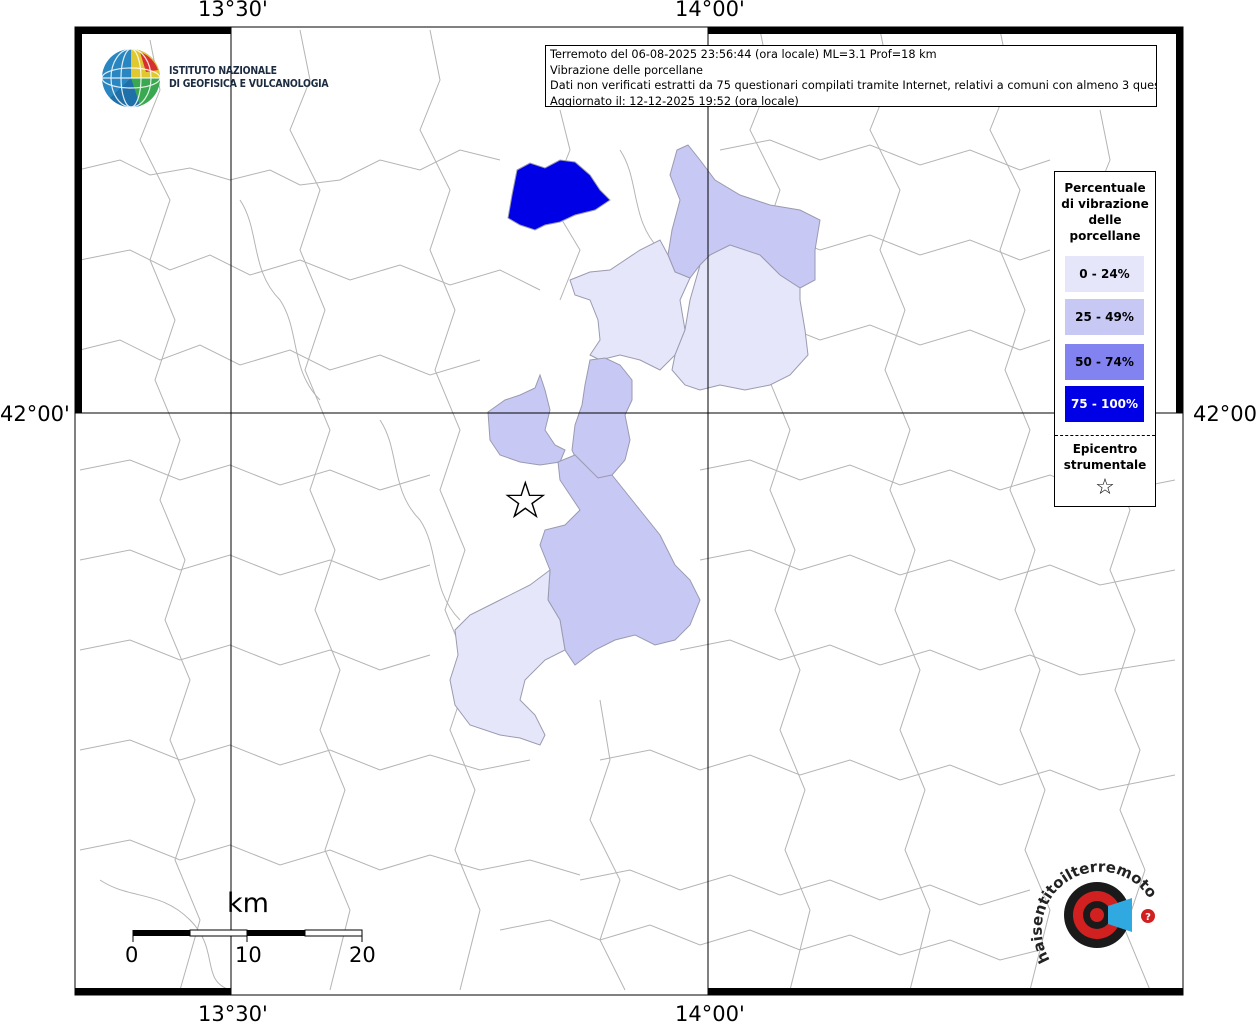 This screenshot has height=1026, width=1257. What do you see at coordinates (1105, 188) in the screenshot?
I see `legend-title-line-1: Percentuale` at bounding box center [1105, 188].